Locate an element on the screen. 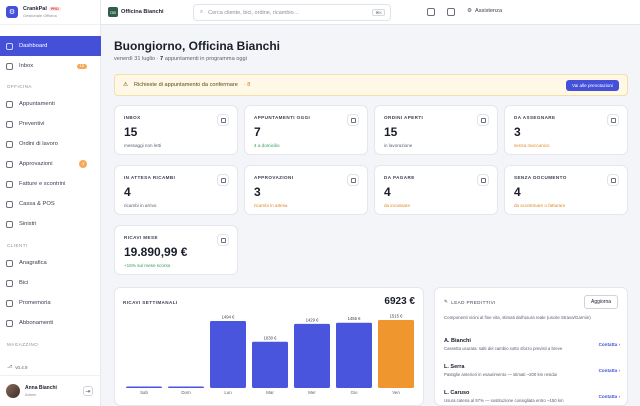 The image size is (640, 406). book-icon is located at coordinates (451, 12).